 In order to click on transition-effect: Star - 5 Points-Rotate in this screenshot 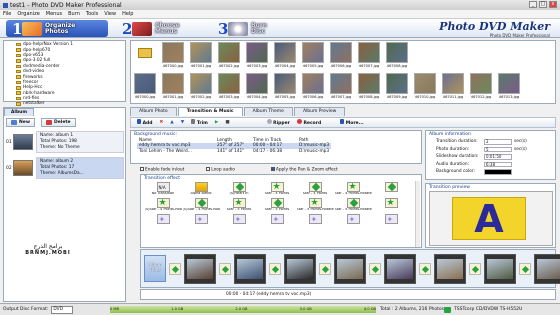, I will do `click(353, 206)`.